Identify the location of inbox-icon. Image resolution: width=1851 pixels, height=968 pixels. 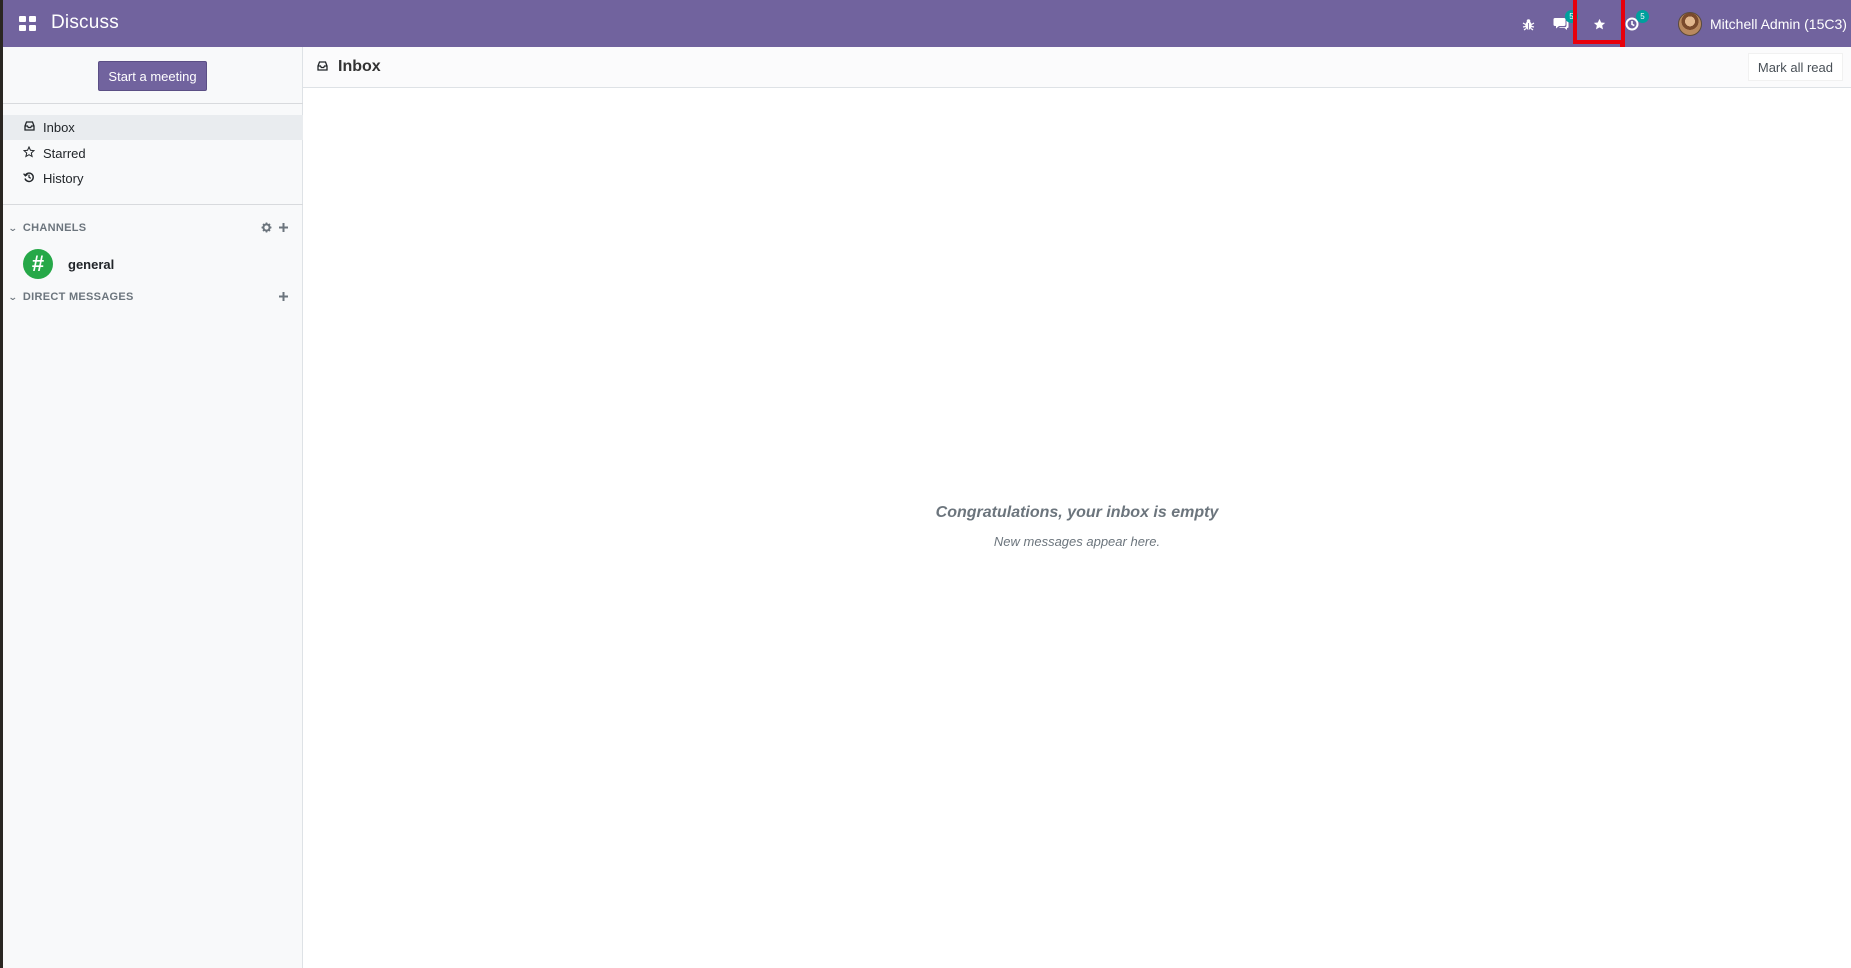
(29, 127).